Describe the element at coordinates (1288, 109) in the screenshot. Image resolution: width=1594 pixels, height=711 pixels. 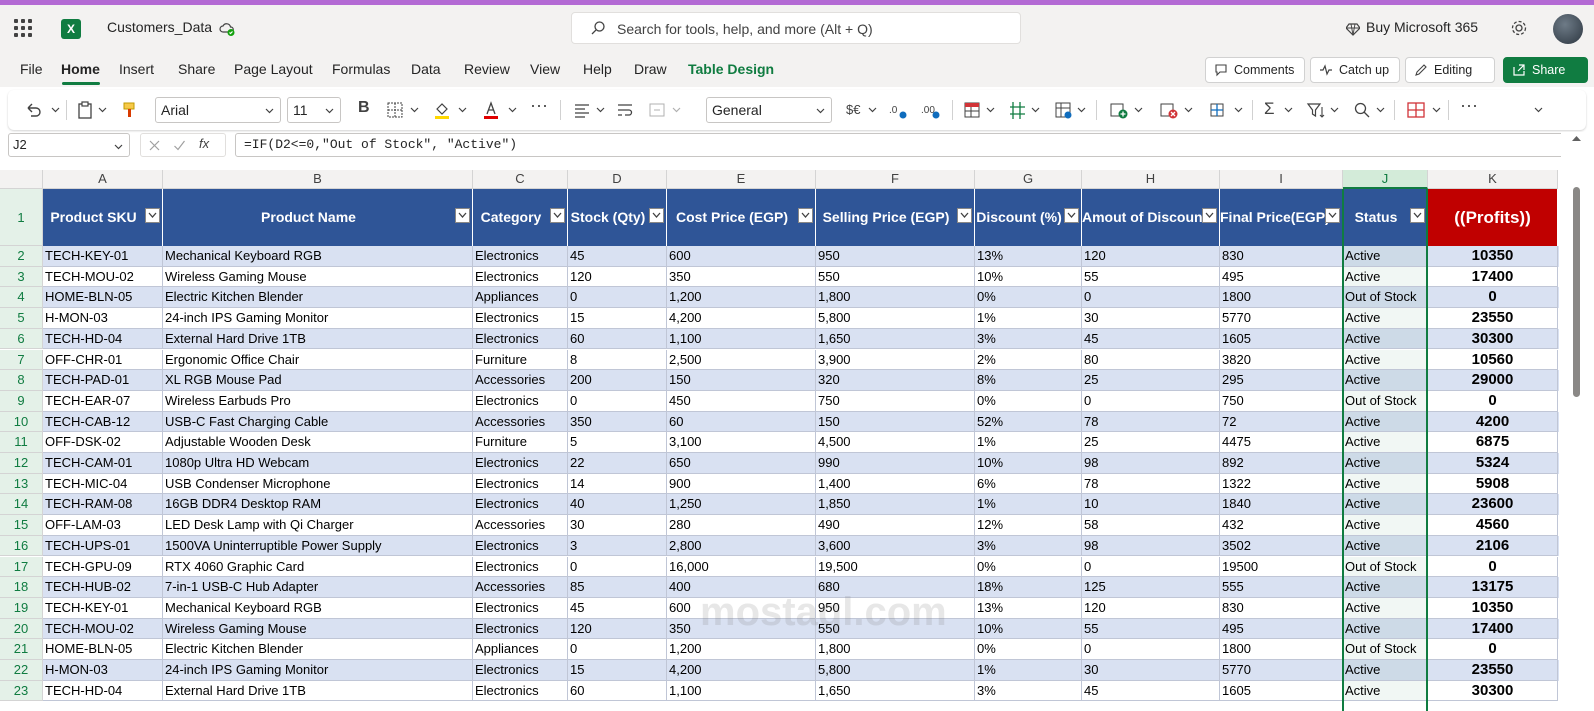
I see `autosum-chevron-icon` at that location.